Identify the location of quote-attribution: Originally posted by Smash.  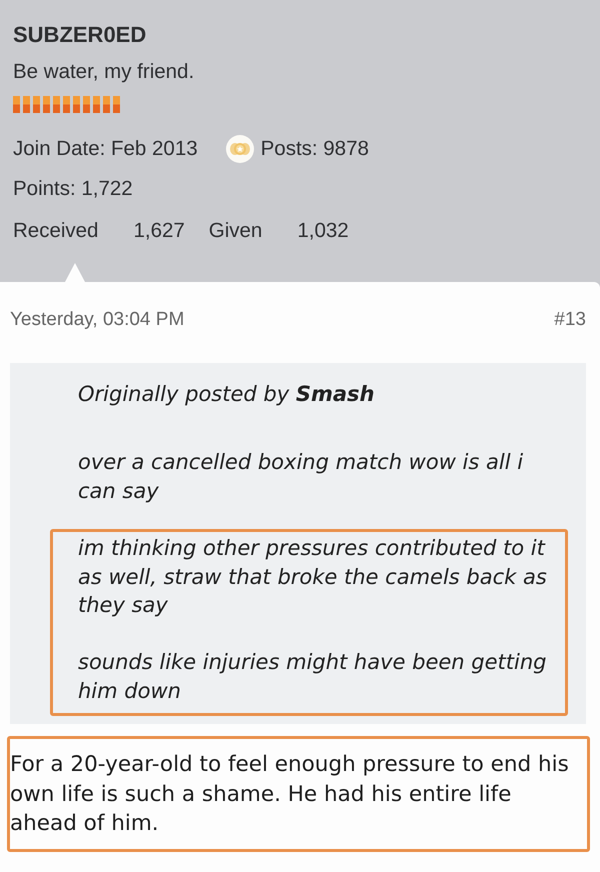
(226, 394).